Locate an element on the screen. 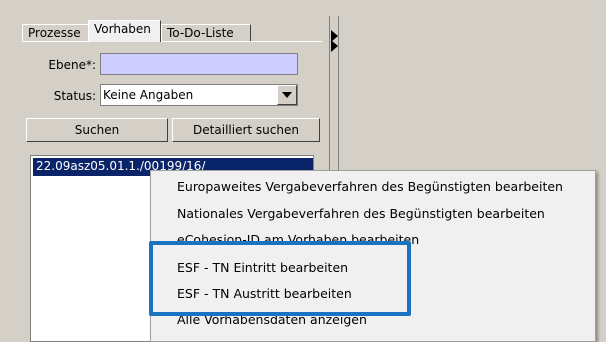  highlight-annotation is located at coordinates (280, 278).